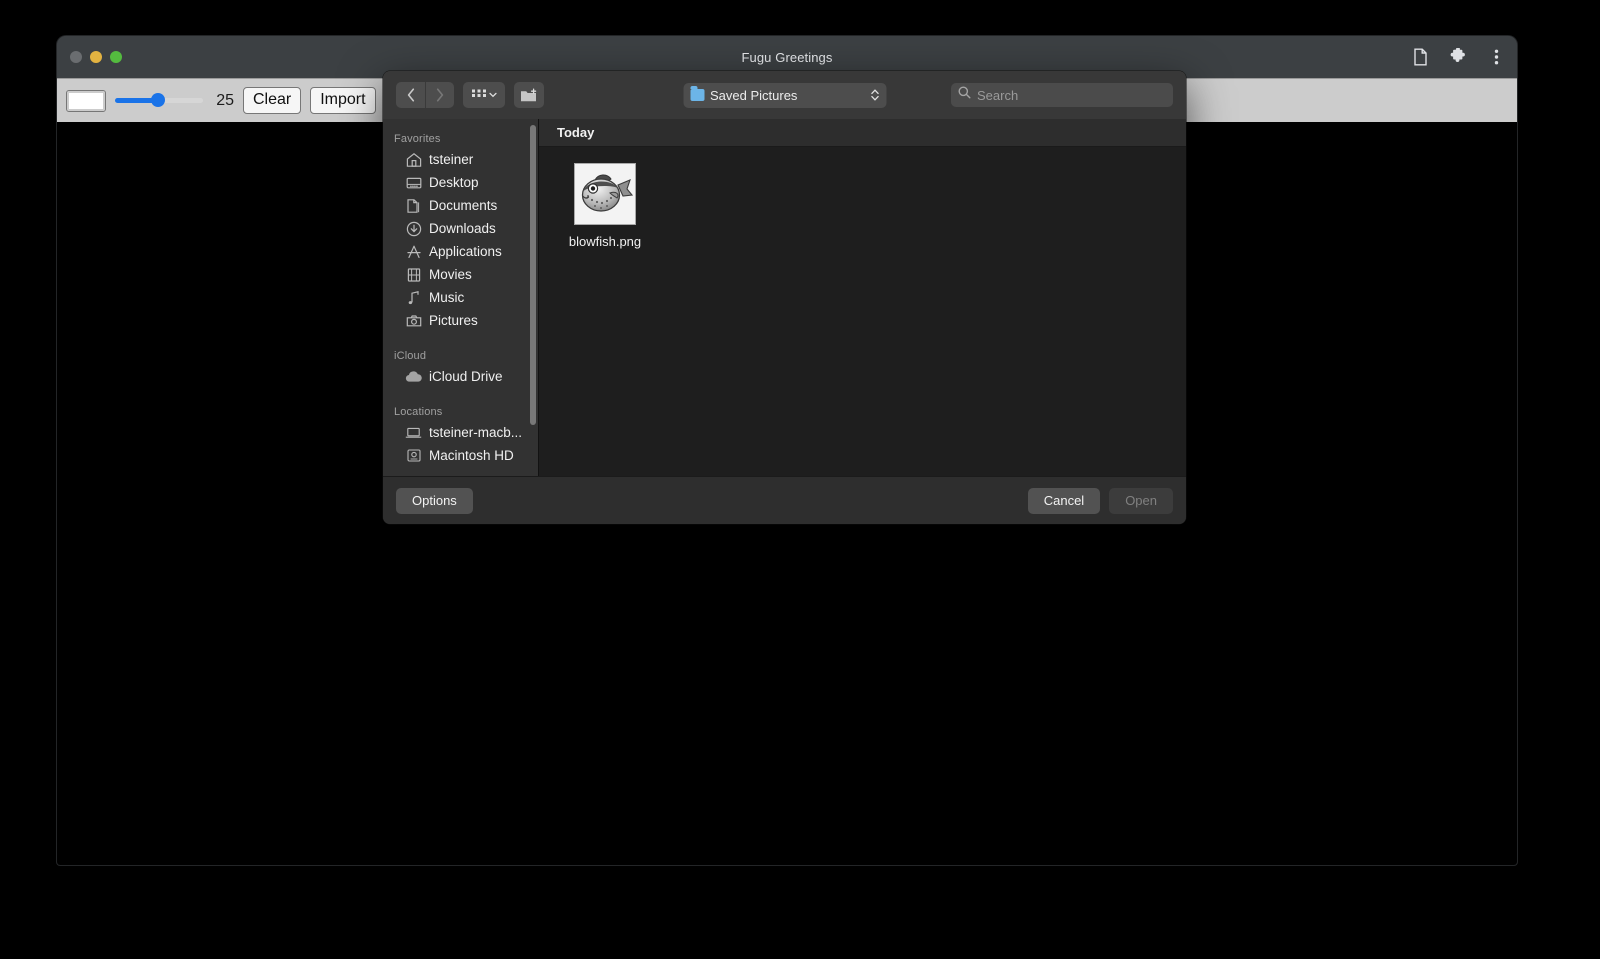 The image size is (1600, 959). I want to click on blowfish-thumbnail, so click(605, 194).